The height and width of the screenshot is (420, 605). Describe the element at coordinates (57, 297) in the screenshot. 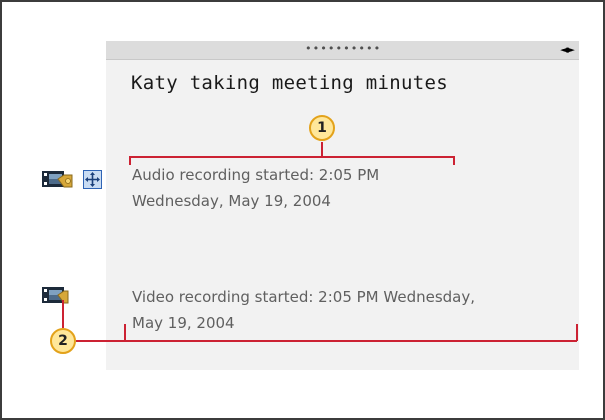

I see `video-recording-icon` at that location.